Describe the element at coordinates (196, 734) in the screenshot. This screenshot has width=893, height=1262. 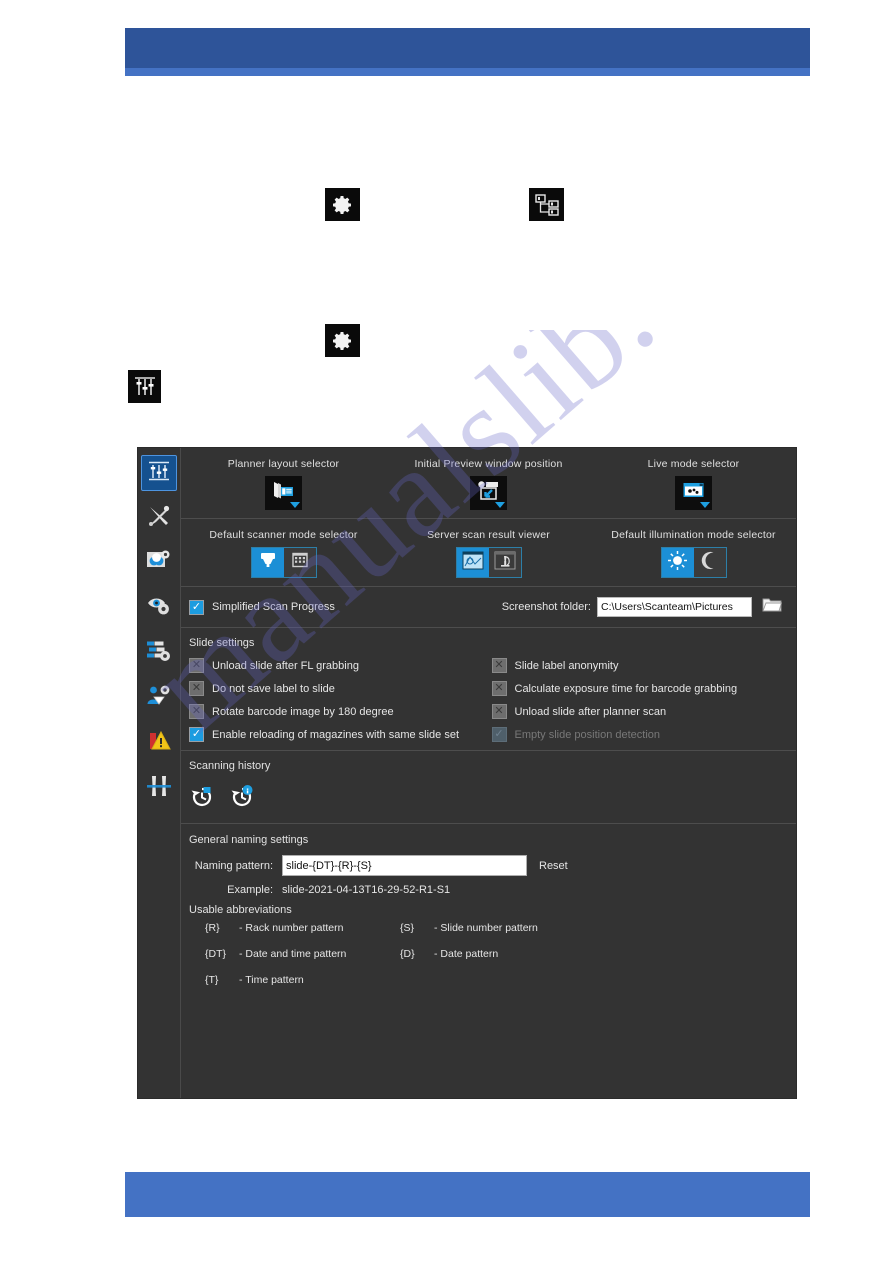
I see `enable-reloading-magazines-checkbox: ✓` at that location.